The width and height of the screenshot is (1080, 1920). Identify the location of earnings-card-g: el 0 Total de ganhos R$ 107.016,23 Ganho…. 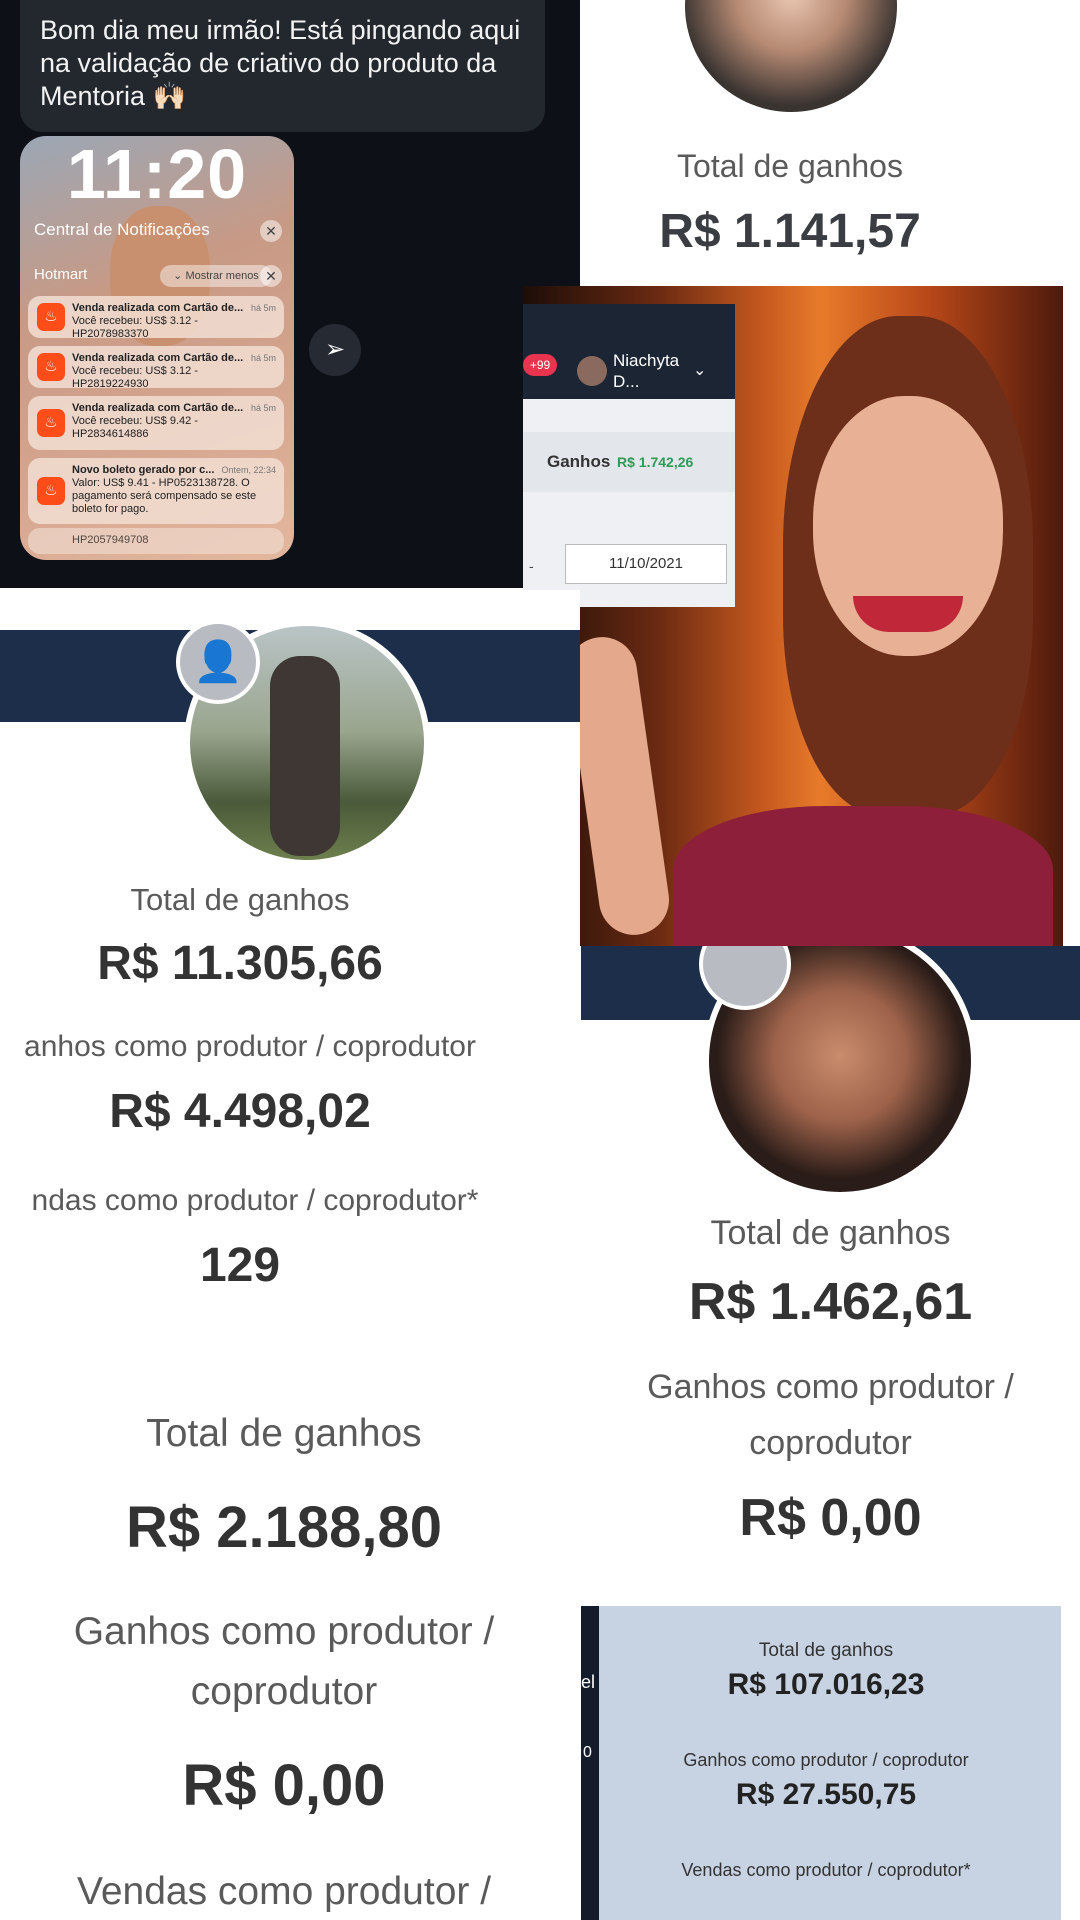
(821, 1763).